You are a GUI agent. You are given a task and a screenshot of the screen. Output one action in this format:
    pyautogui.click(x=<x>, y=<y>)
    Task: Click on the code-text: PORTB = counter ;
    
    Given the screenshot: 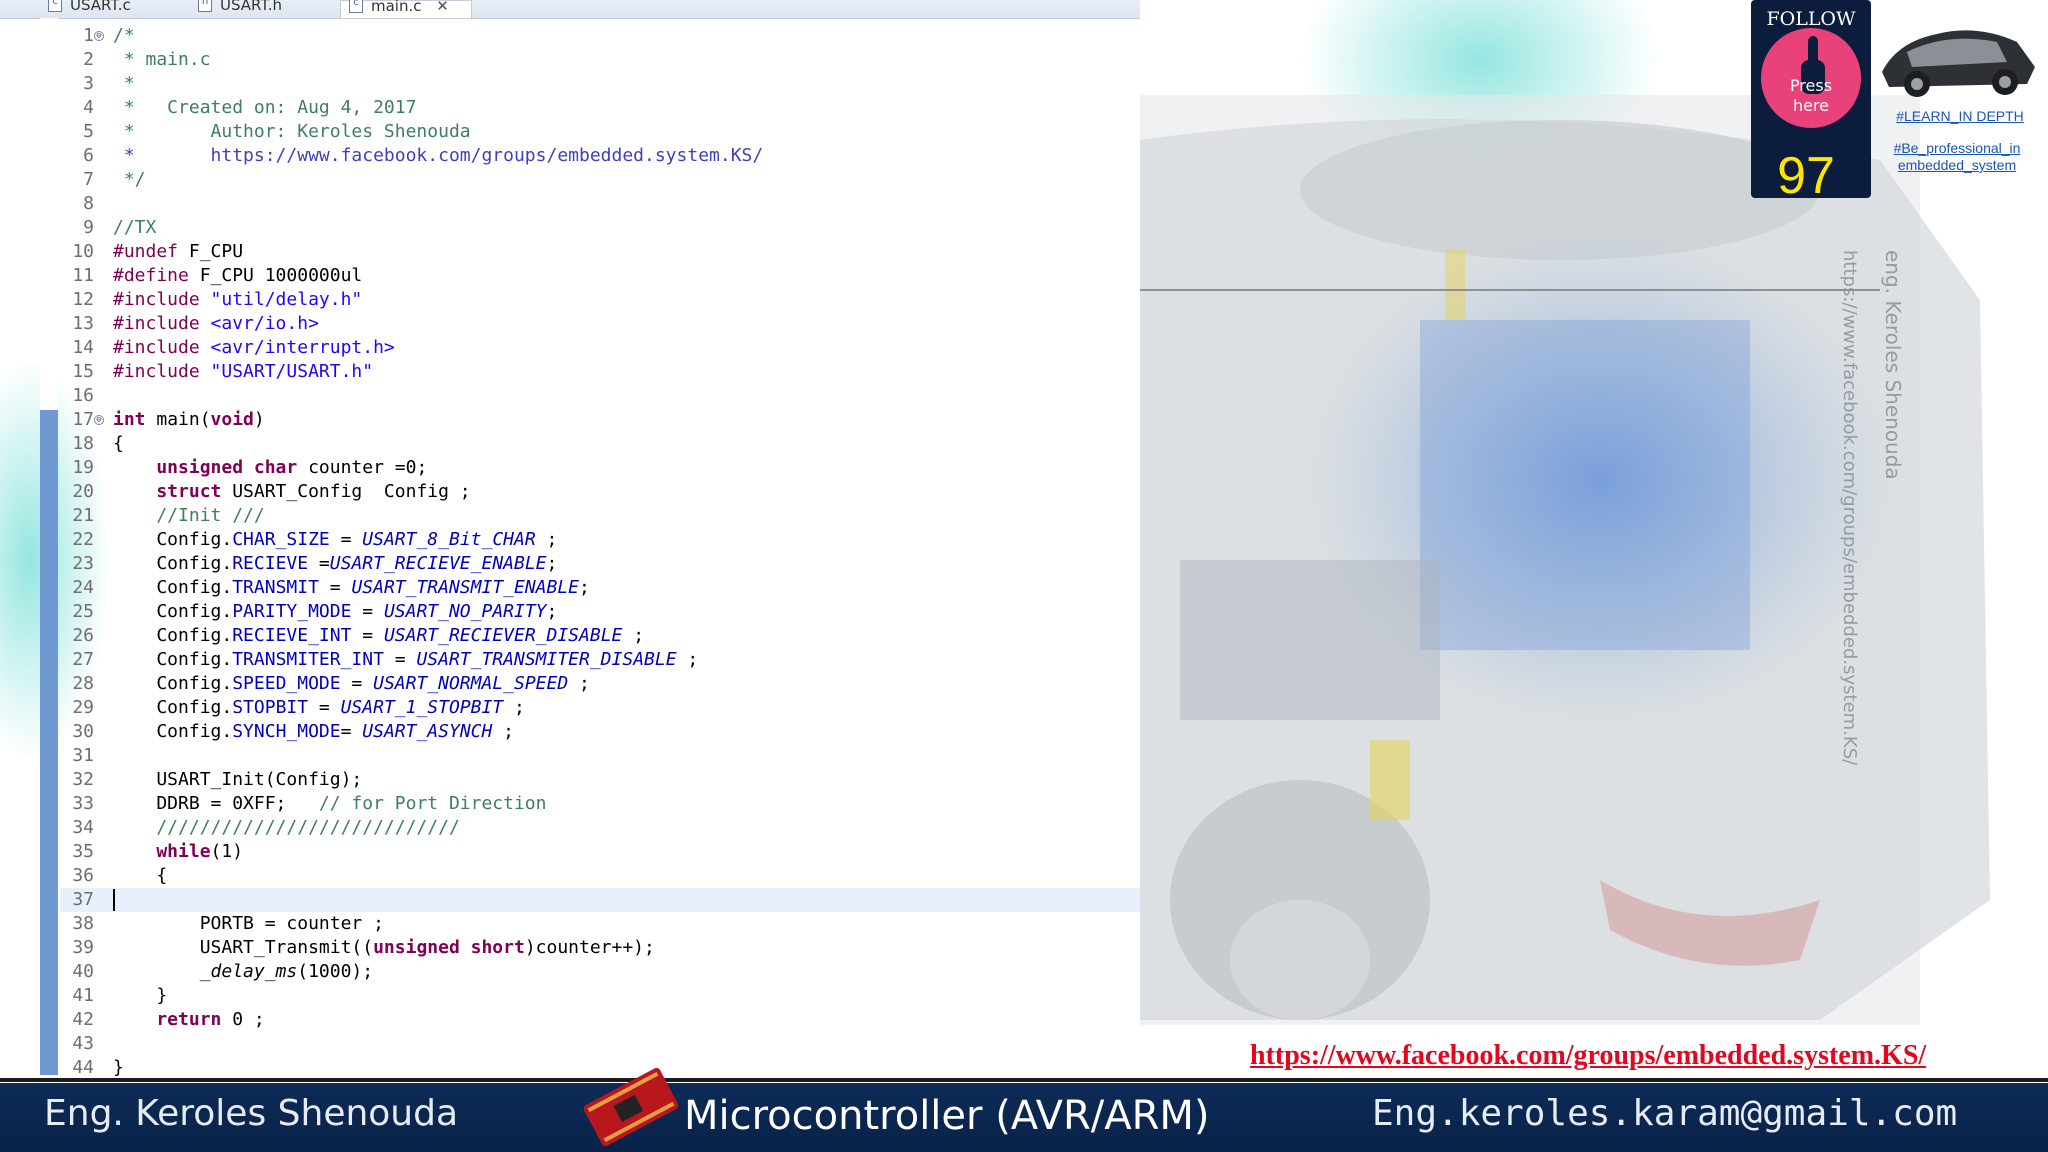 What is the action you would take?
    pyautogui.click(x=248, y=923)
    